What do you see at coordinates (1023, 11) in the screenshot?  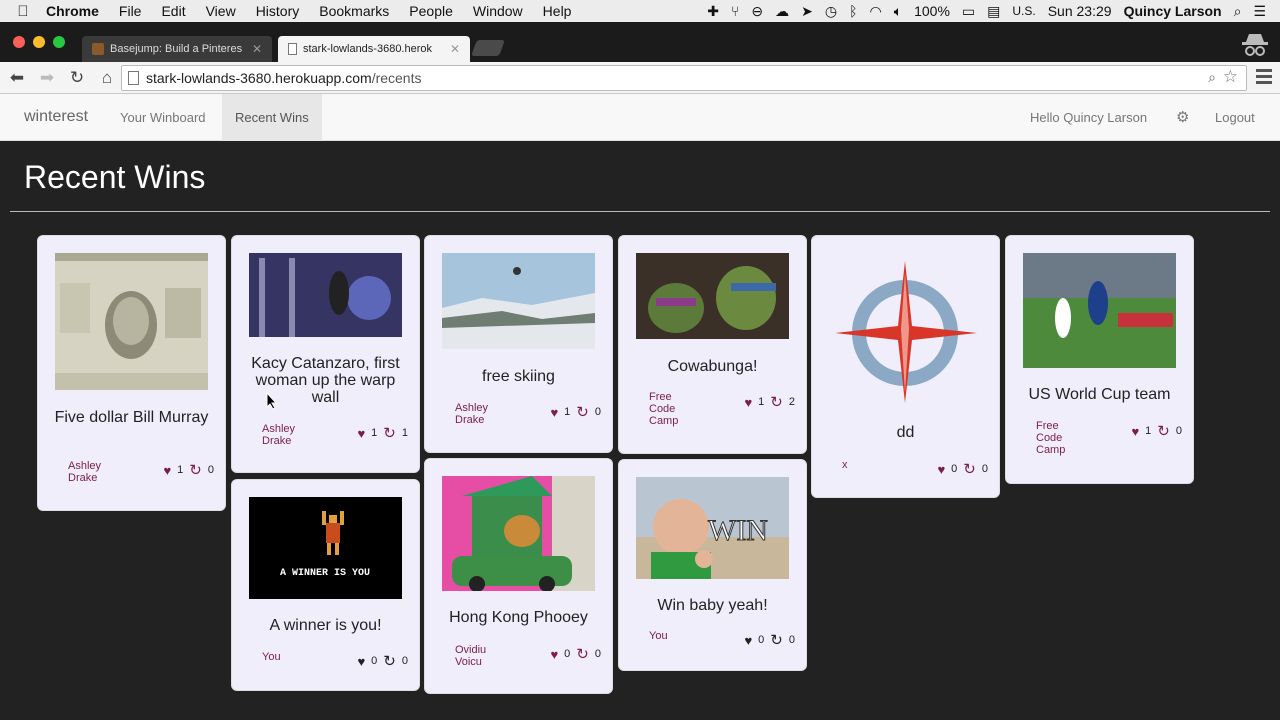 I see `input-language: U.S.` at bounding box center [1023, 11].